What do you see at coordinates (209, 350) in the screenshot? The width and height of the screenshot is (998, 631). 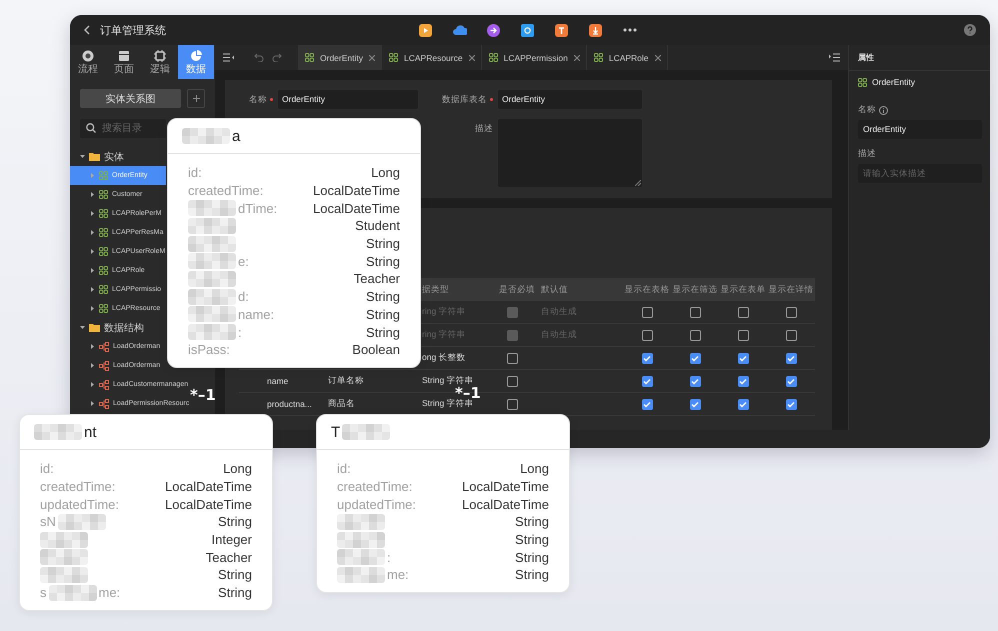 I see `field-name: isPass:` at bounding box center [209, 350].